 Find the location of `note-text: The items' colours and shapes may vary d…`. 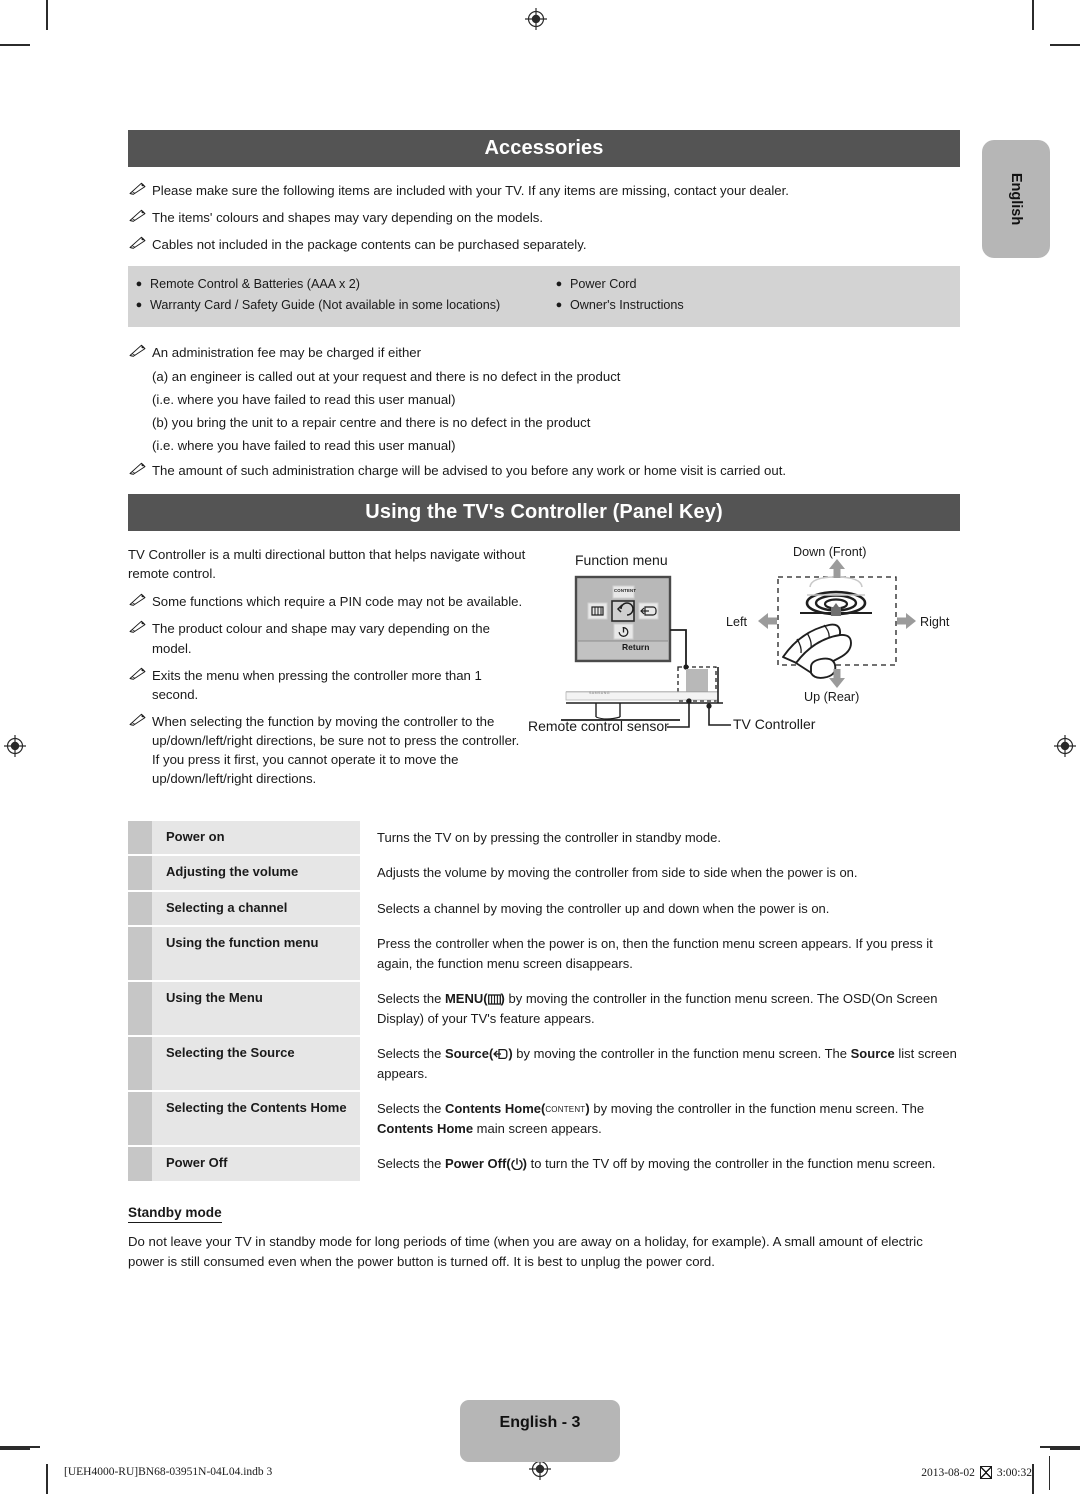

note-text: The items' colours and shapes may vary d… is located at coordinates (348, 218).